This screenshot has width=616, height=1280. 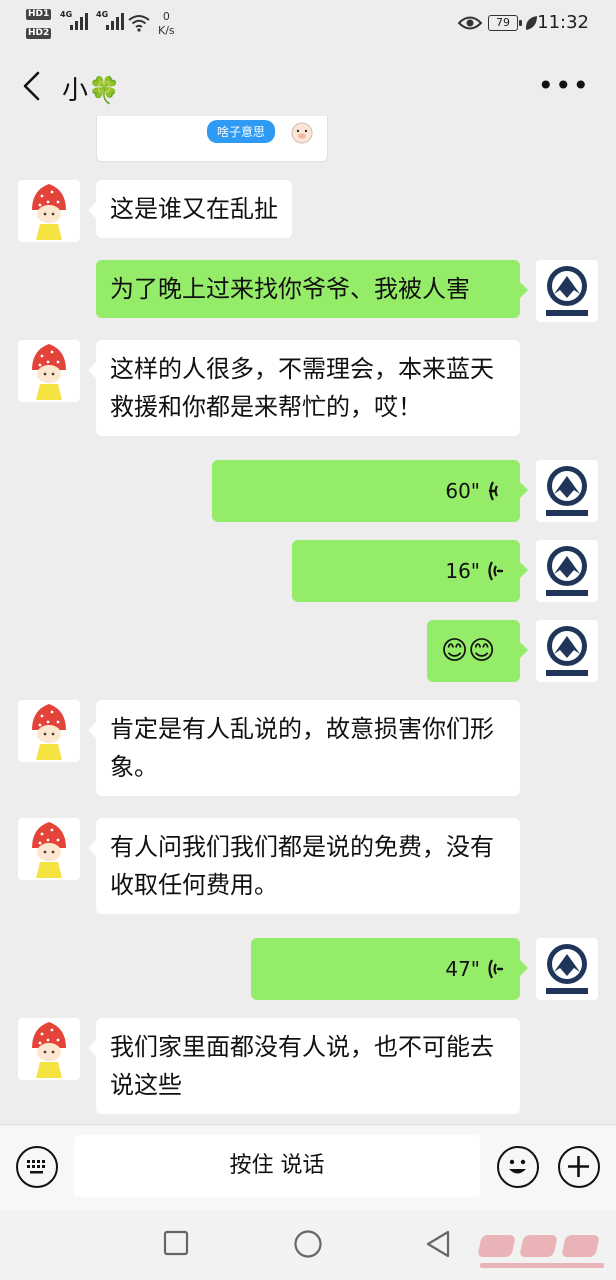 I want to click on back-arrow-icon, so click(x=32, y=86).